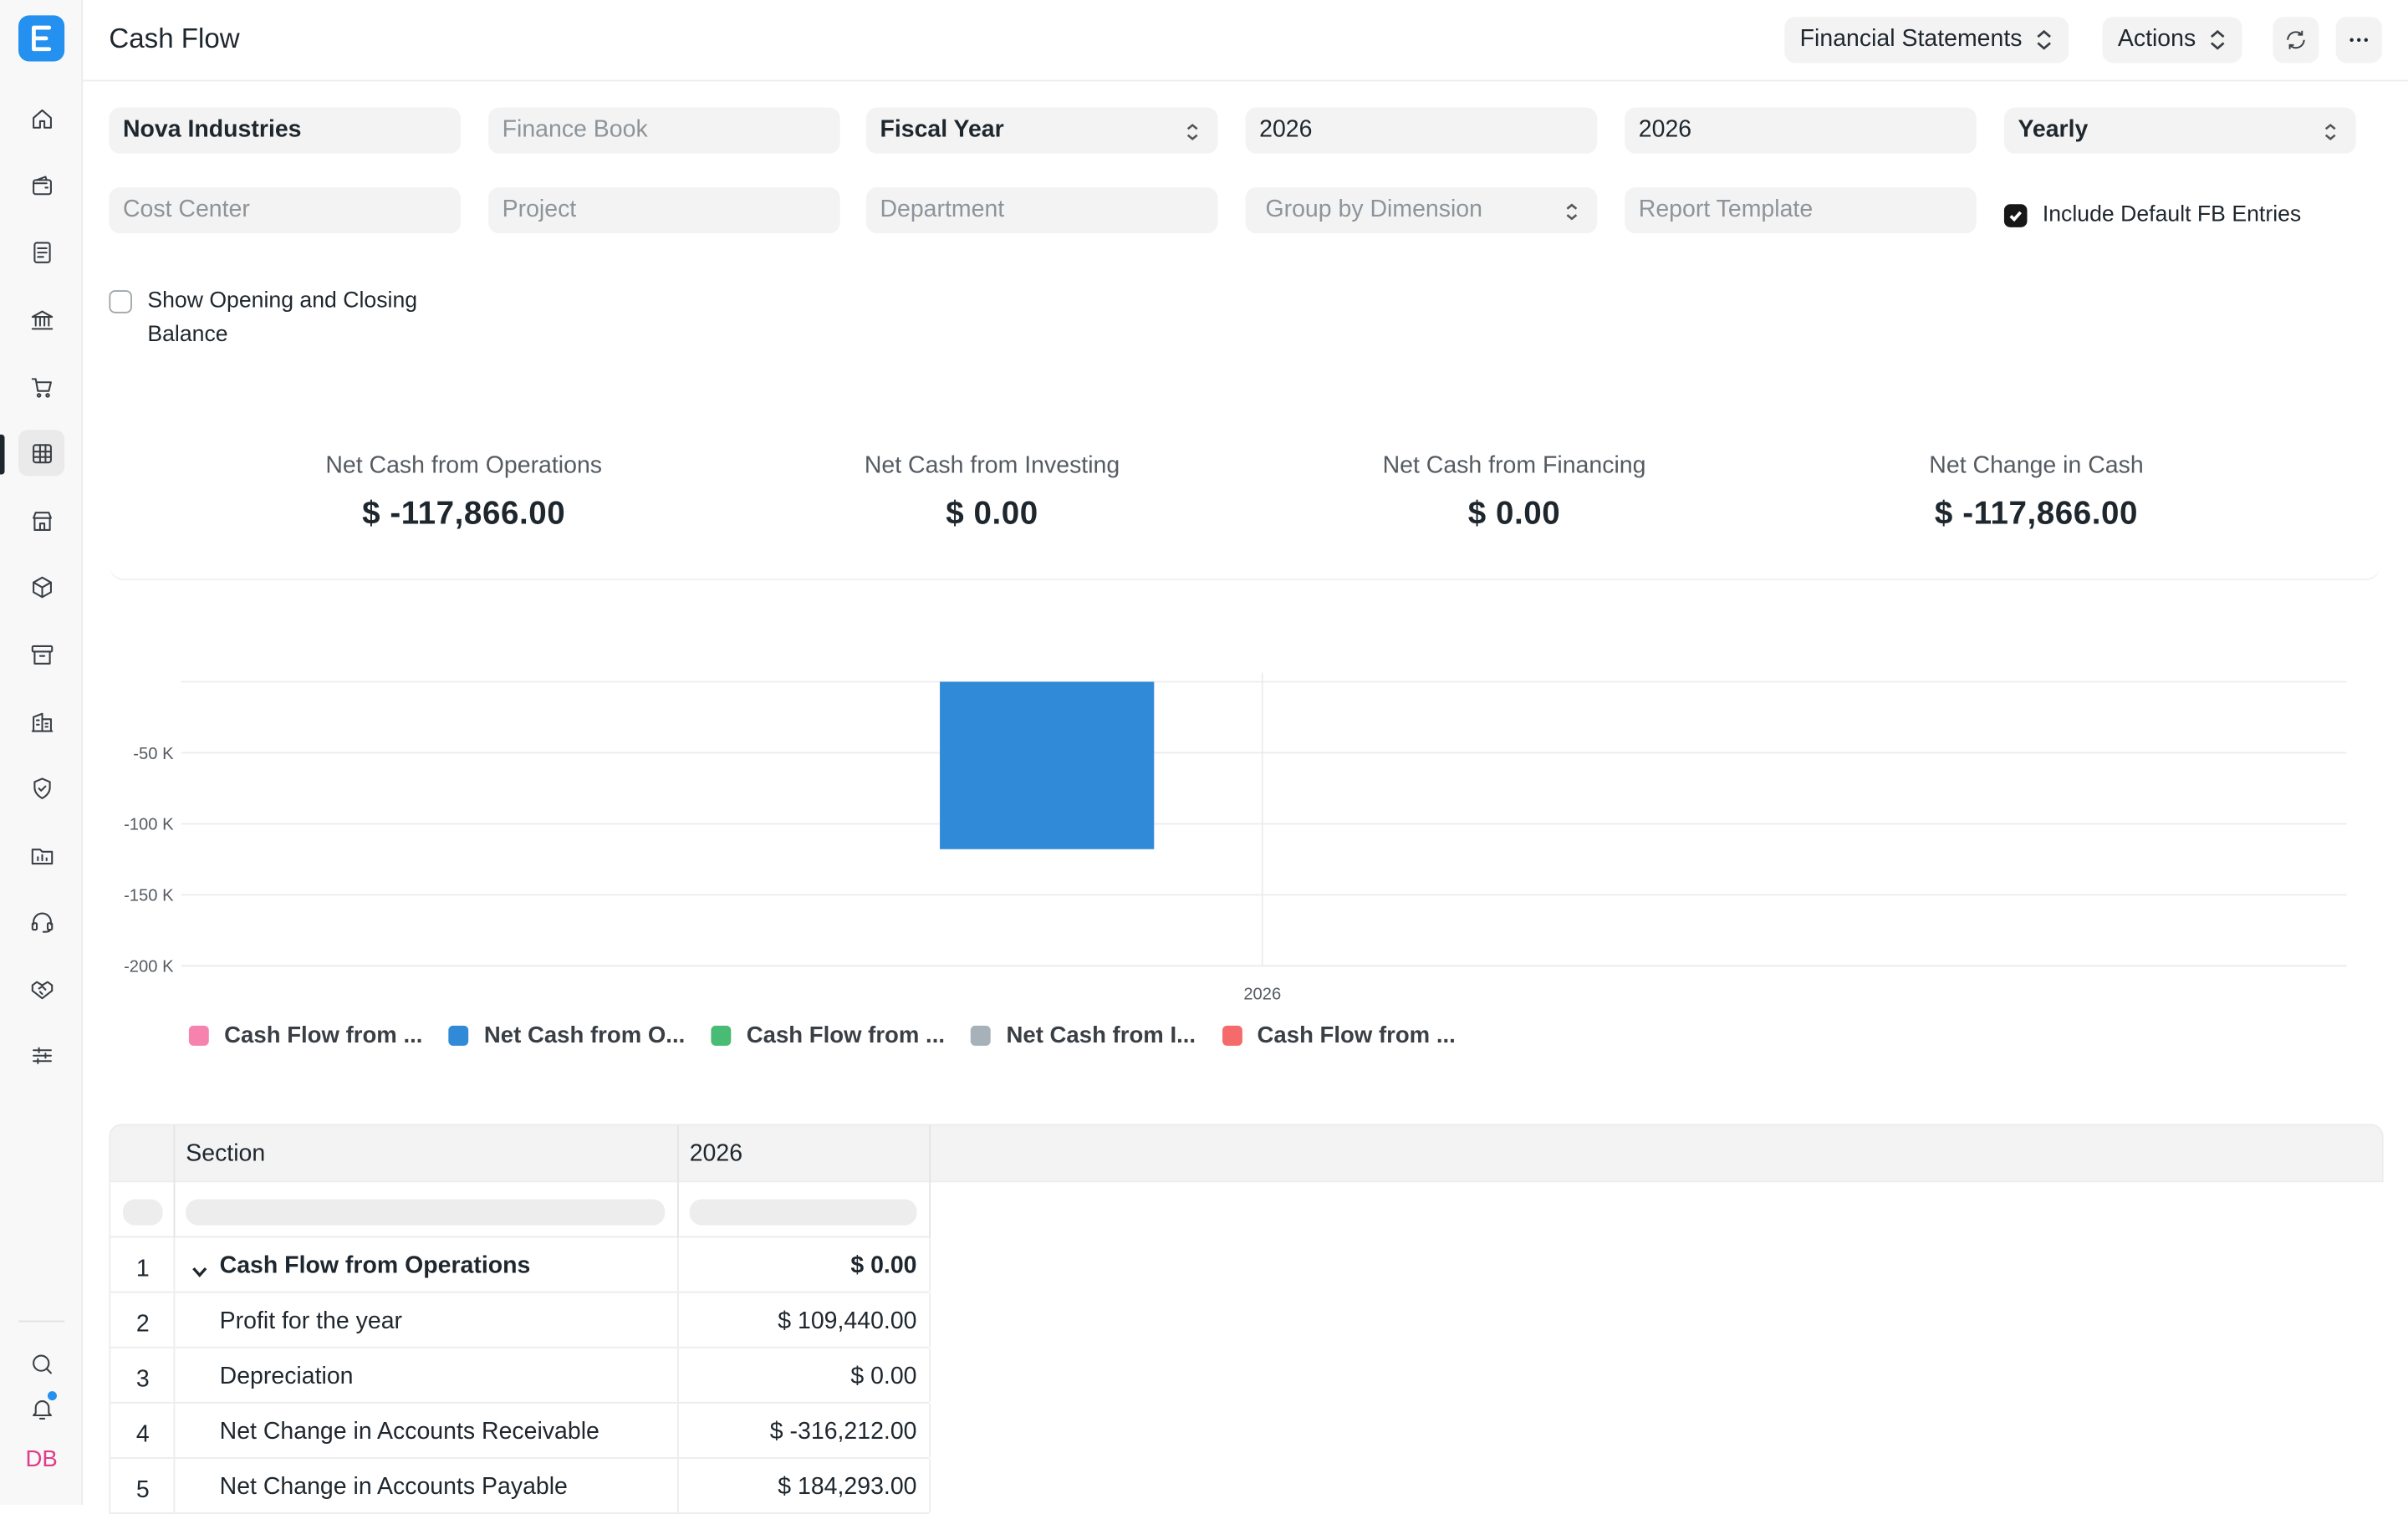 The image size is (2408, 1514). I want to click on page-header: Cash Flow Financial Statements Actions, so click(1245, 41).